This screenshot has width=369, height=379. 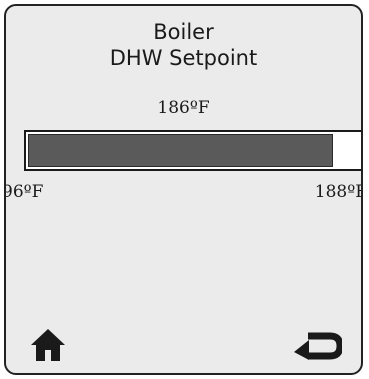 What do you see at coordinates (24, 192) in the screenshot?
I see `setpoint-min-label: 96ºF` at bounding box center [24, 192].